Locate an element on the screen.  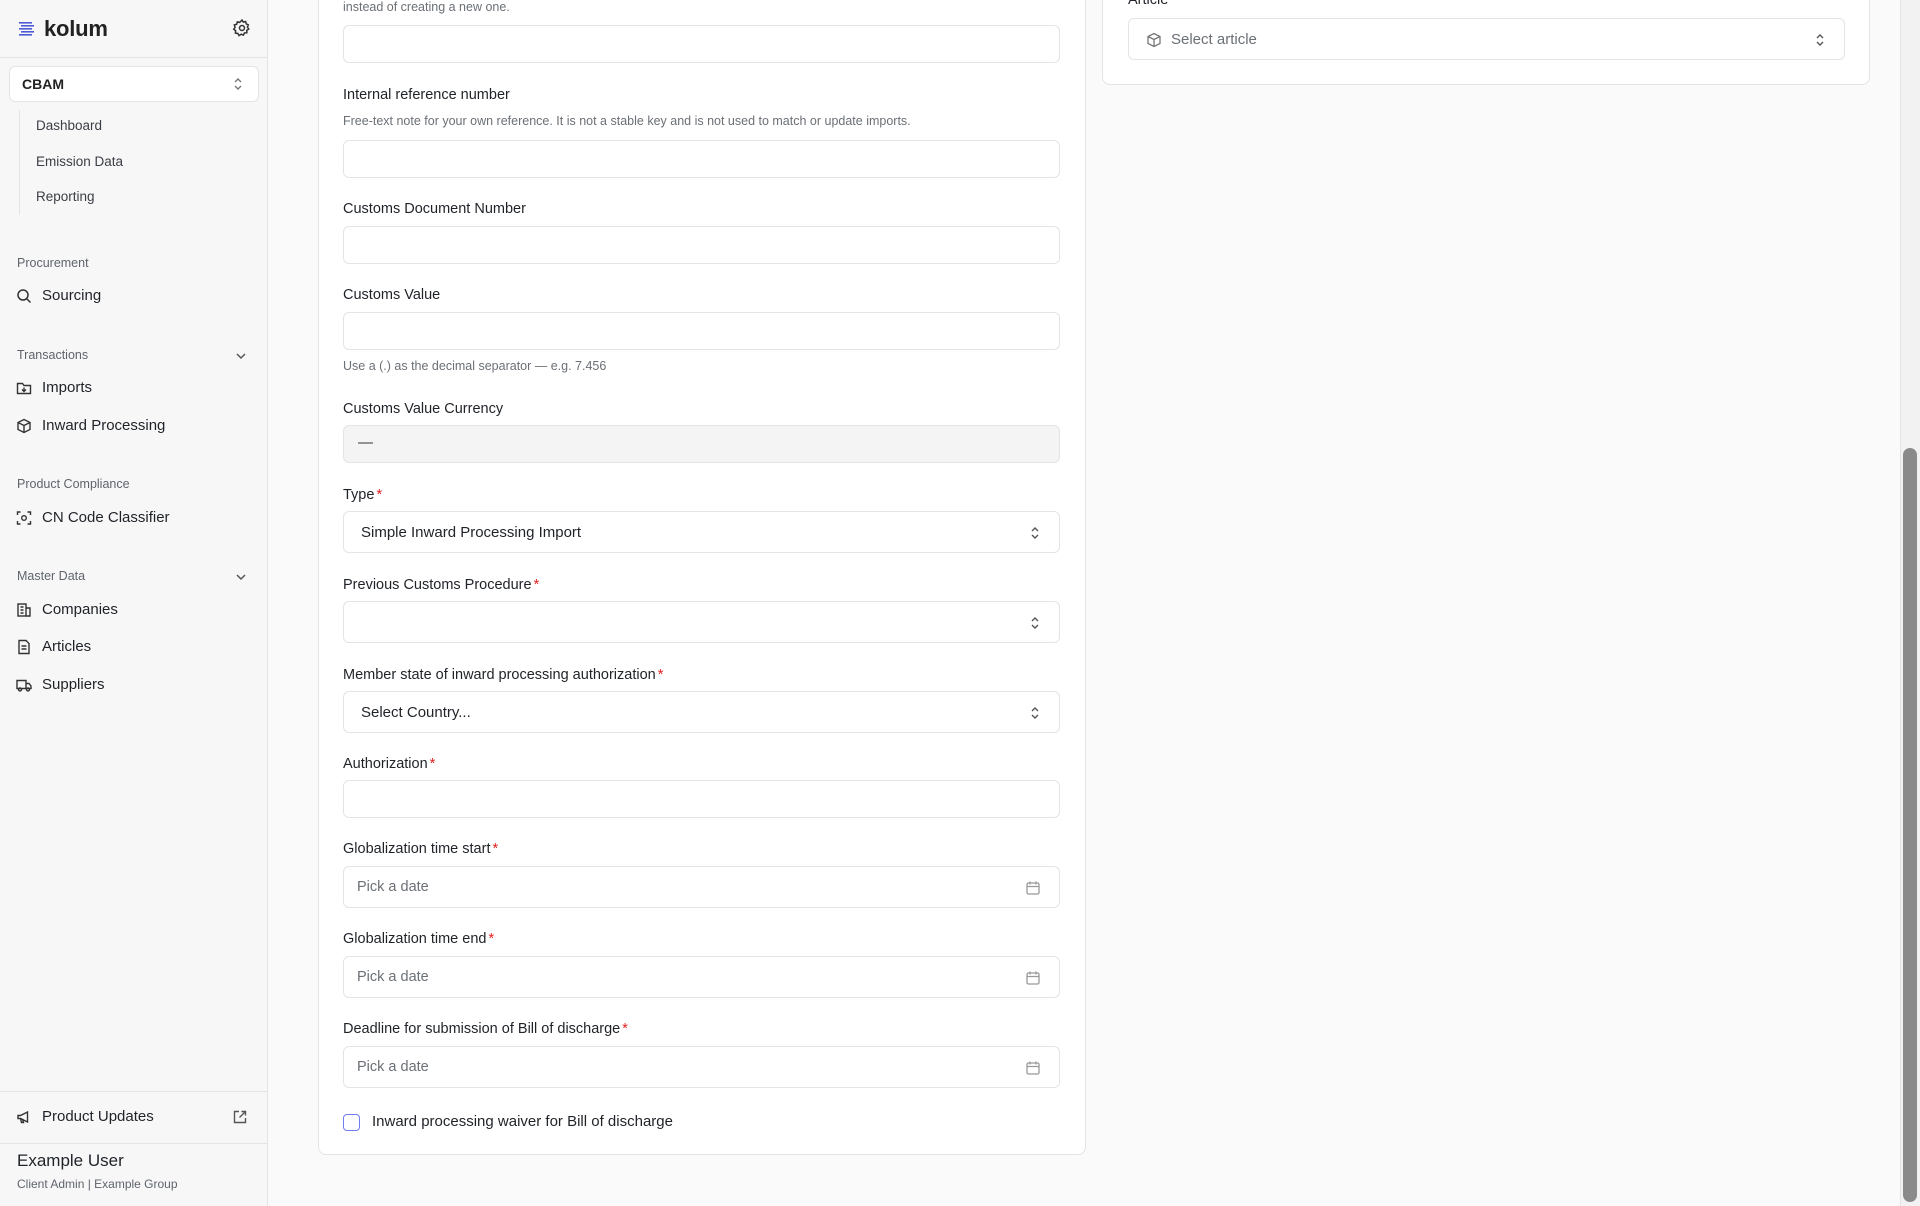
prev-procedure-label: Previous Customs Procedure * is located at coordinates (441, 585).